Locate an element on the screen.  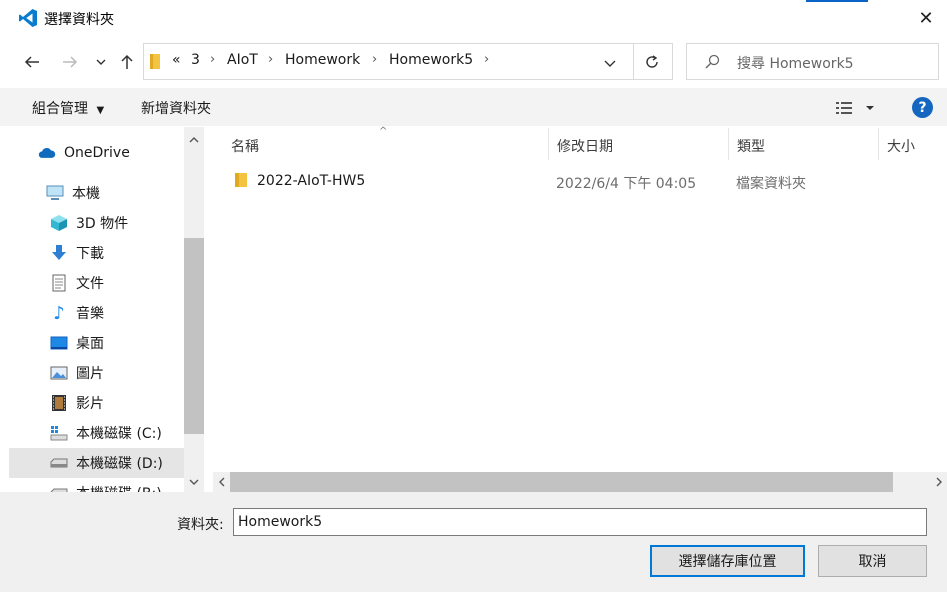
organize-button: 組合管理 ▼ is located at coordinates (68, 108).